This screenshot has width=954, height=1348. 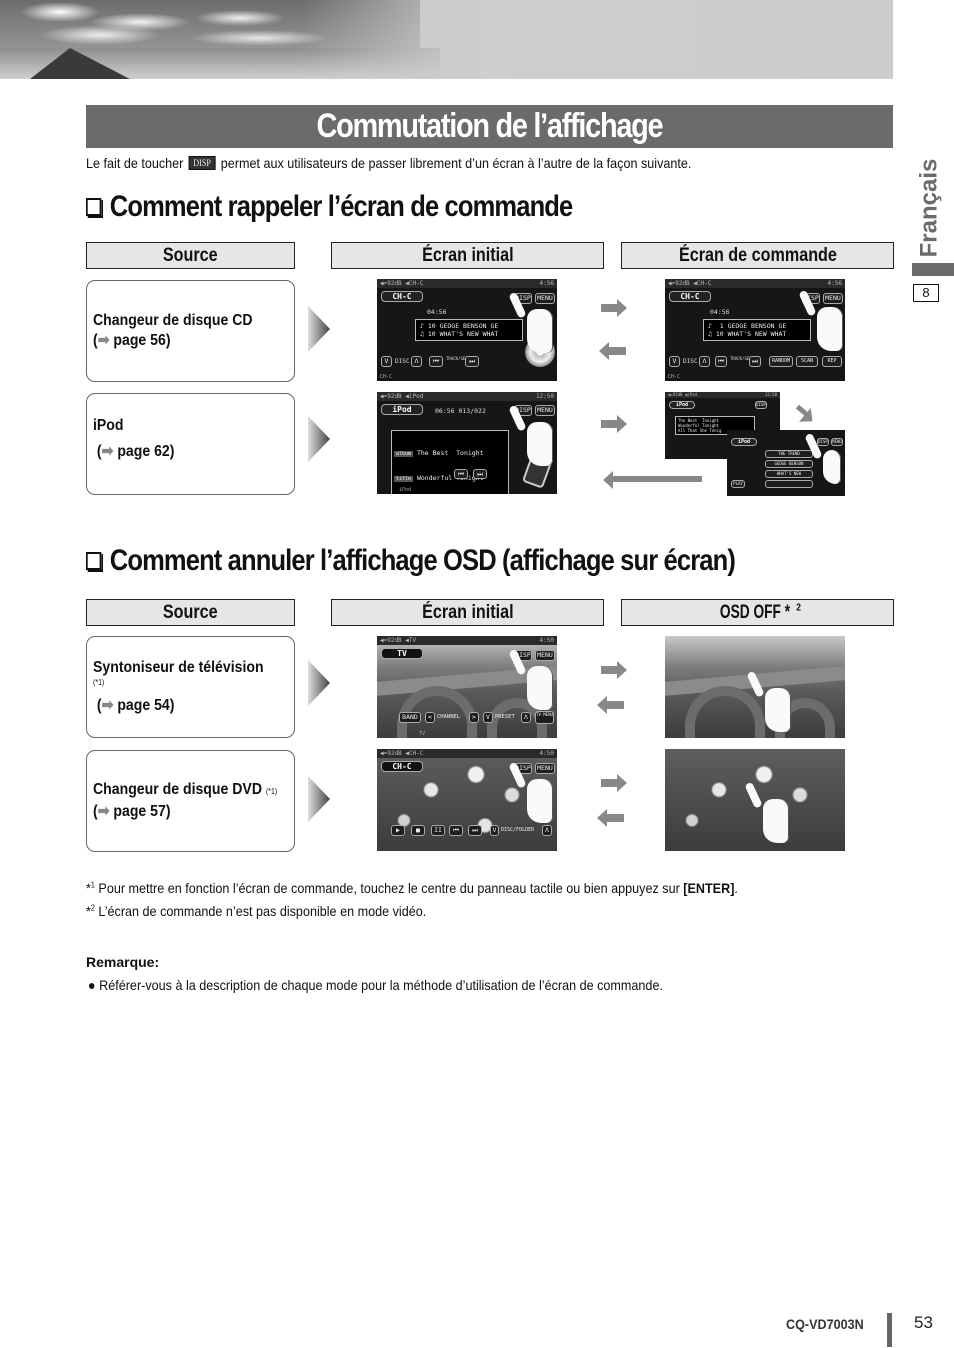 I want to click on status-bar: ◀=92dB ◀CH-C 4:56, so click(x=467, y=283).